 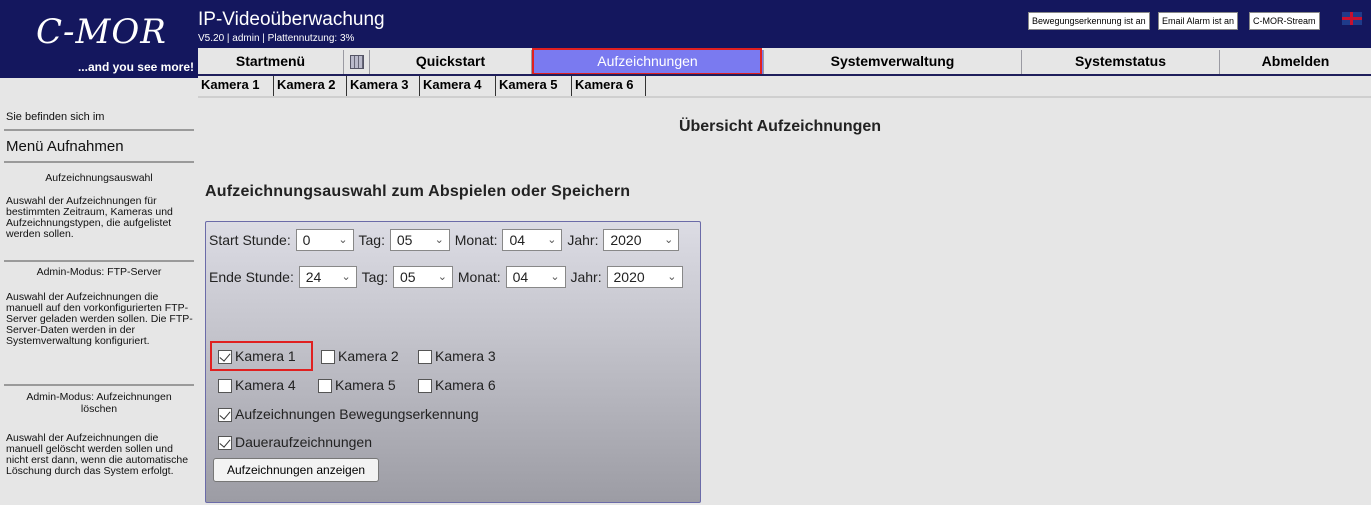 What do you see at coordinates (458, 86) in the screenshot?
I see `cam-tab-4: Kamera 4` at bounding box center [458, 86].